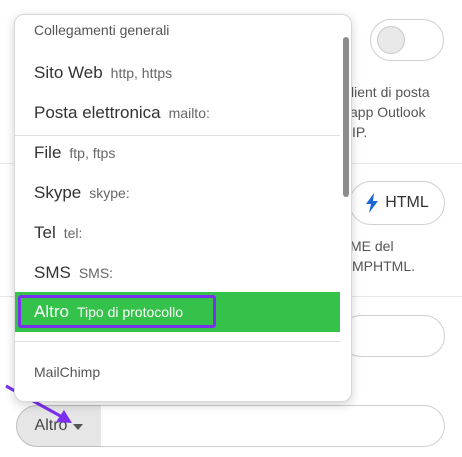 This screenshot has width=462, height=457. What do you see at coordinates (48, 152) in the screenshot?
I see `menu-item-label: File` at bounding box center [48, 152].